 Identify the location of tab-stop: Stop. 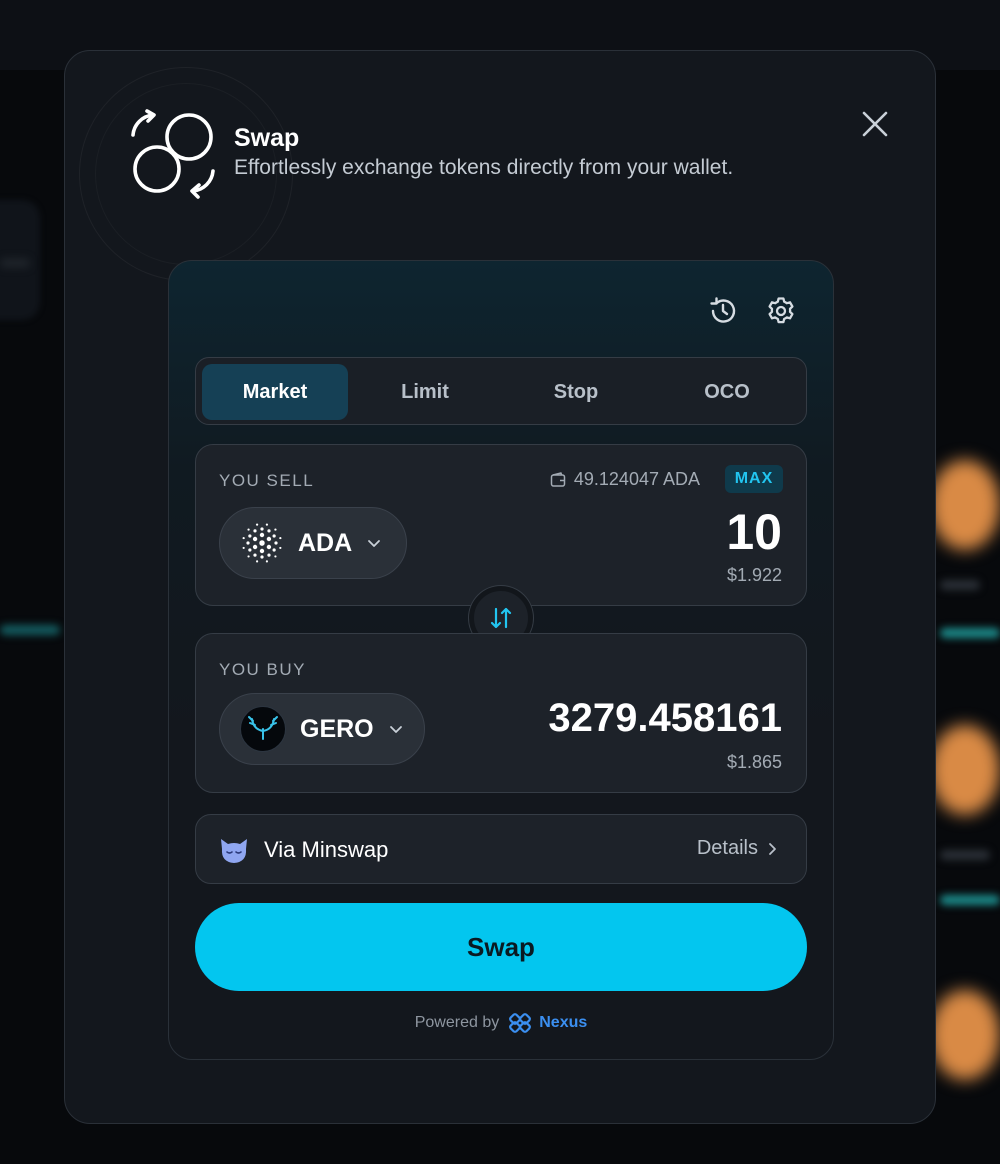
(576, 392).